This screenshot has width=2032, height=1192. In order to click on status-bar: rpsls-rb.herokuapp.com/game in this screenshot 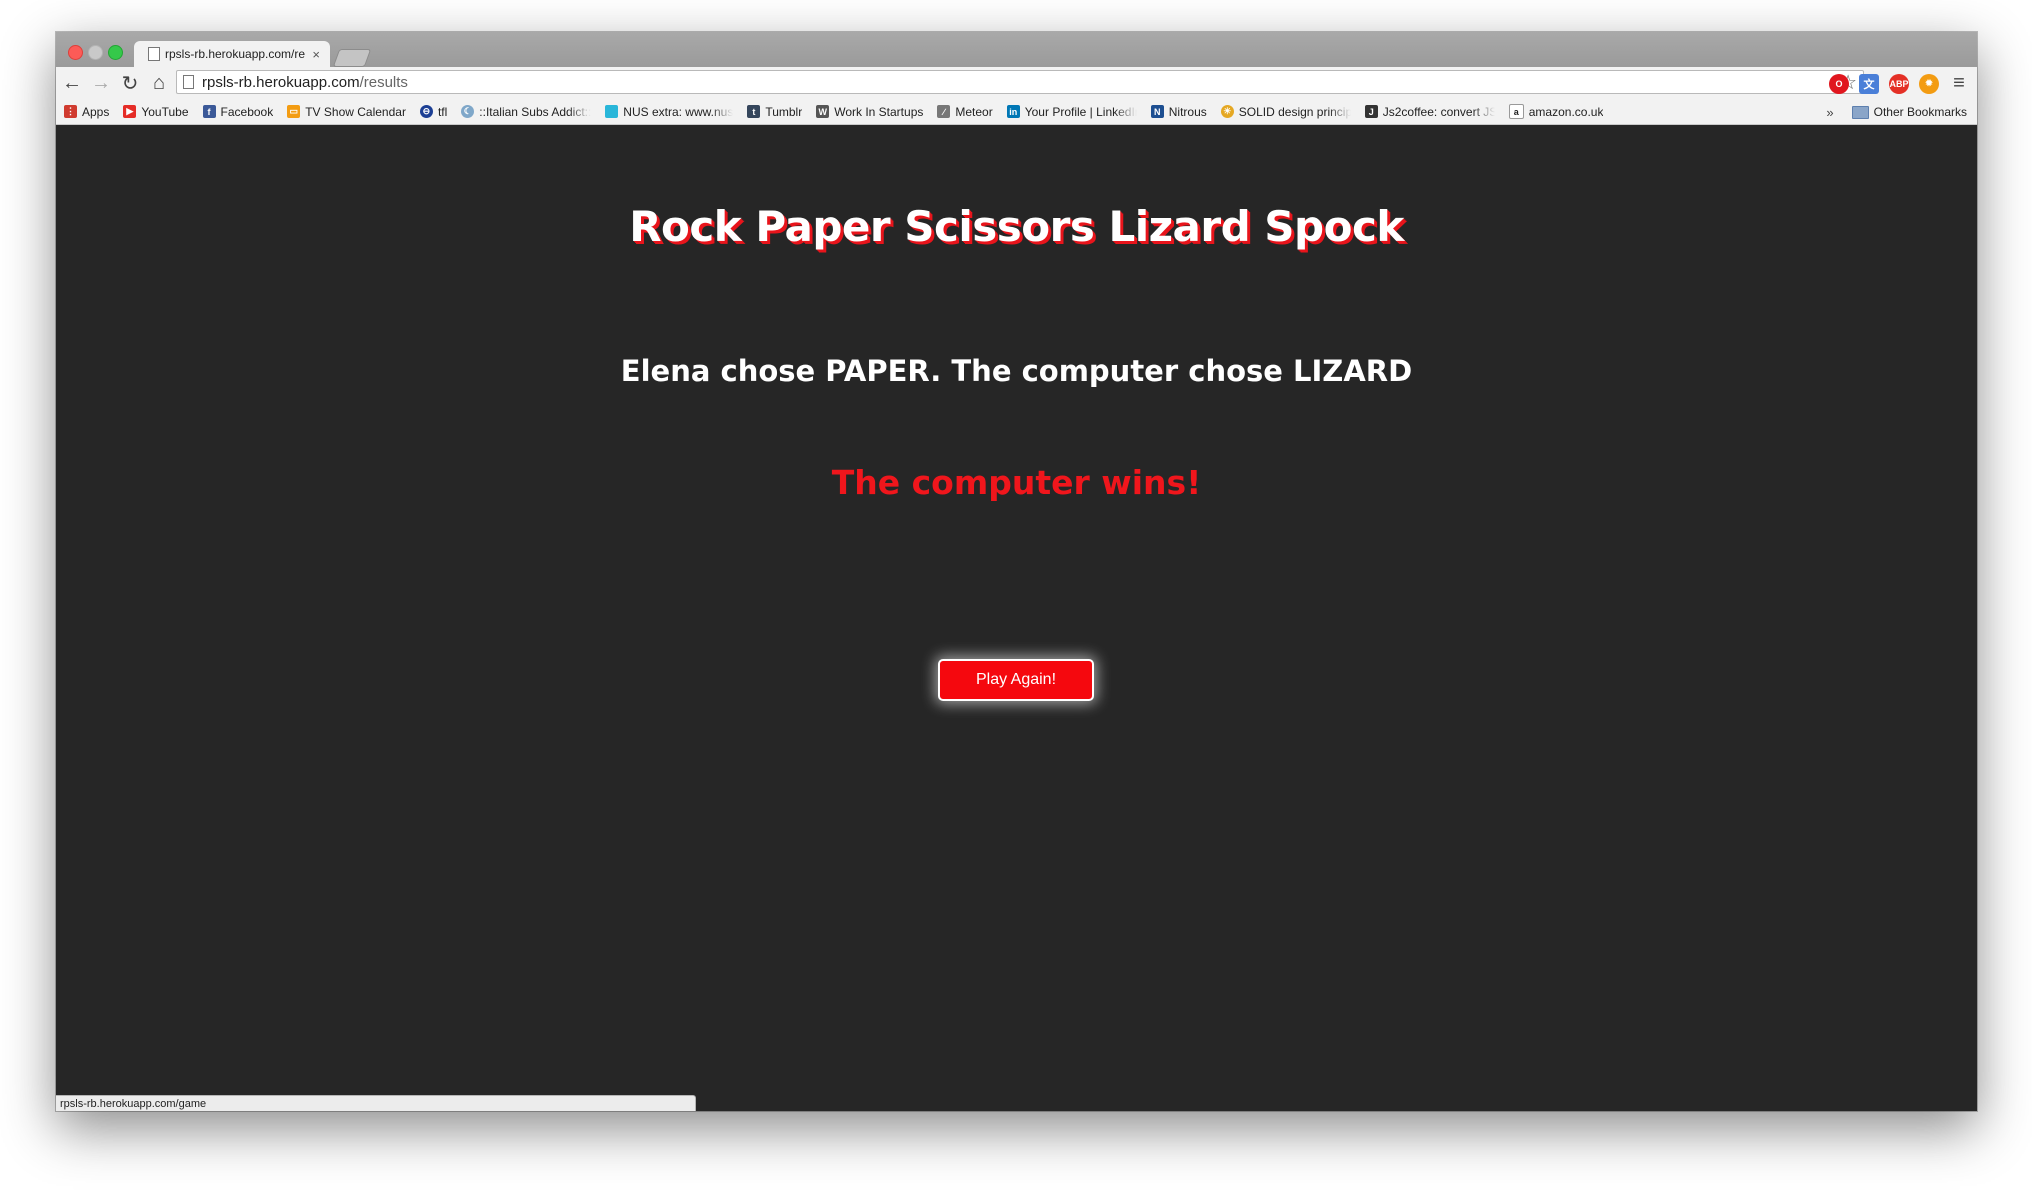, I will do `click(376, 1103)`.